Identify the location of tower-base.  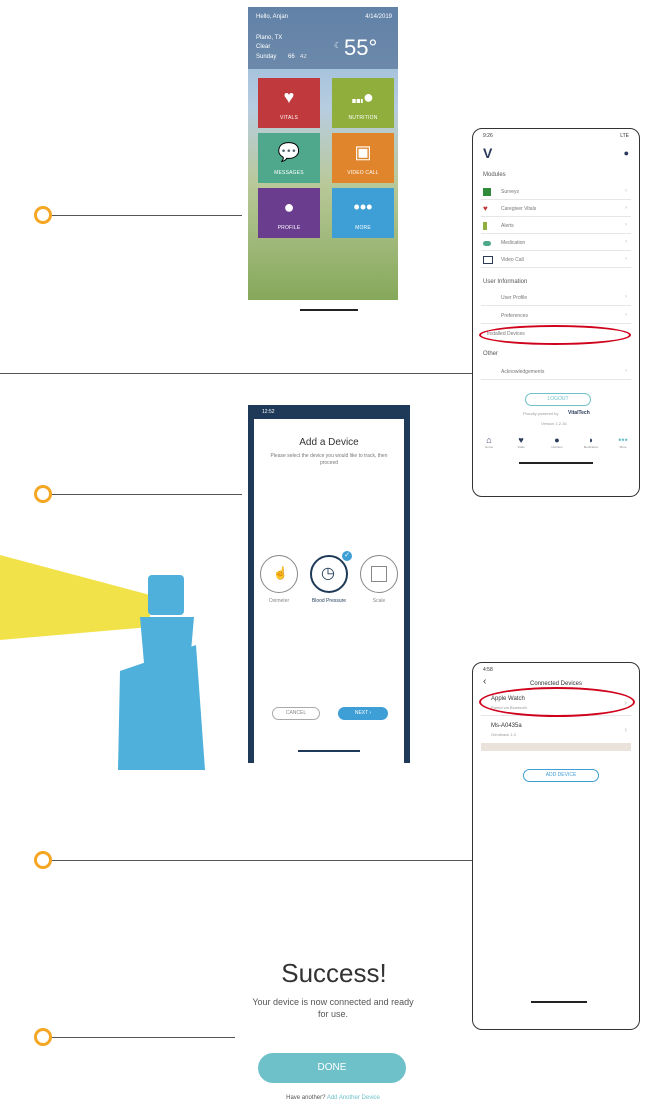
(161, 707).